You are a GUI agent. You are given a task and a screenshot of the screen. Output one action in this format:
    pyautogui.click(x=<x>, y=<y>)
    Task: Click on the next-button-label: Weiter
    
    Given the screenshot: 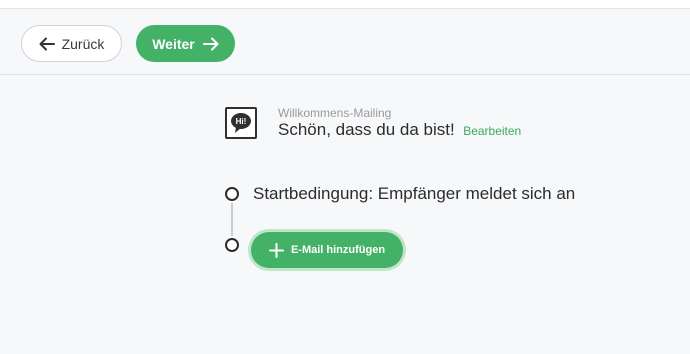 What is the action you would take?
    pyautogui.click(x=173, y=43)
    